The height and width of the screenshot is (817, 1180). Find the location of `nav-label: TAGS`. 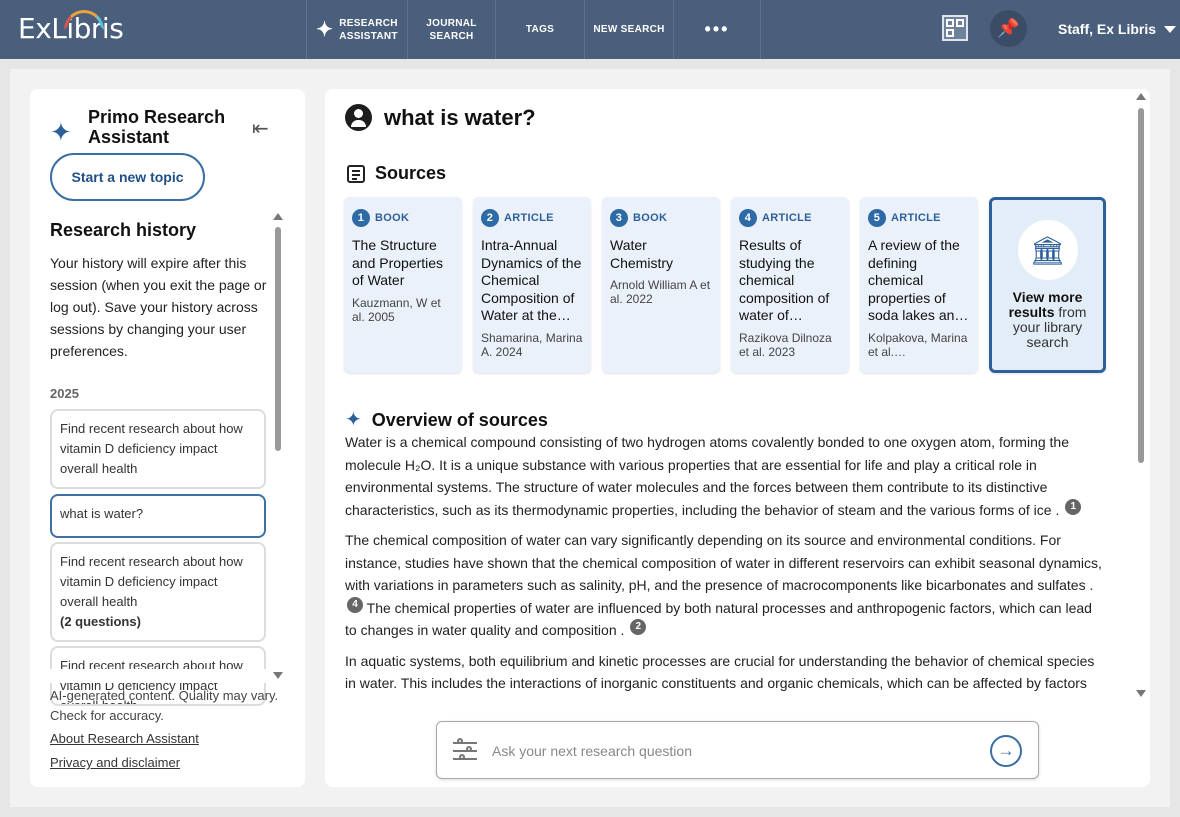

nav-label: TAGS is located at coordinates (540, 29).